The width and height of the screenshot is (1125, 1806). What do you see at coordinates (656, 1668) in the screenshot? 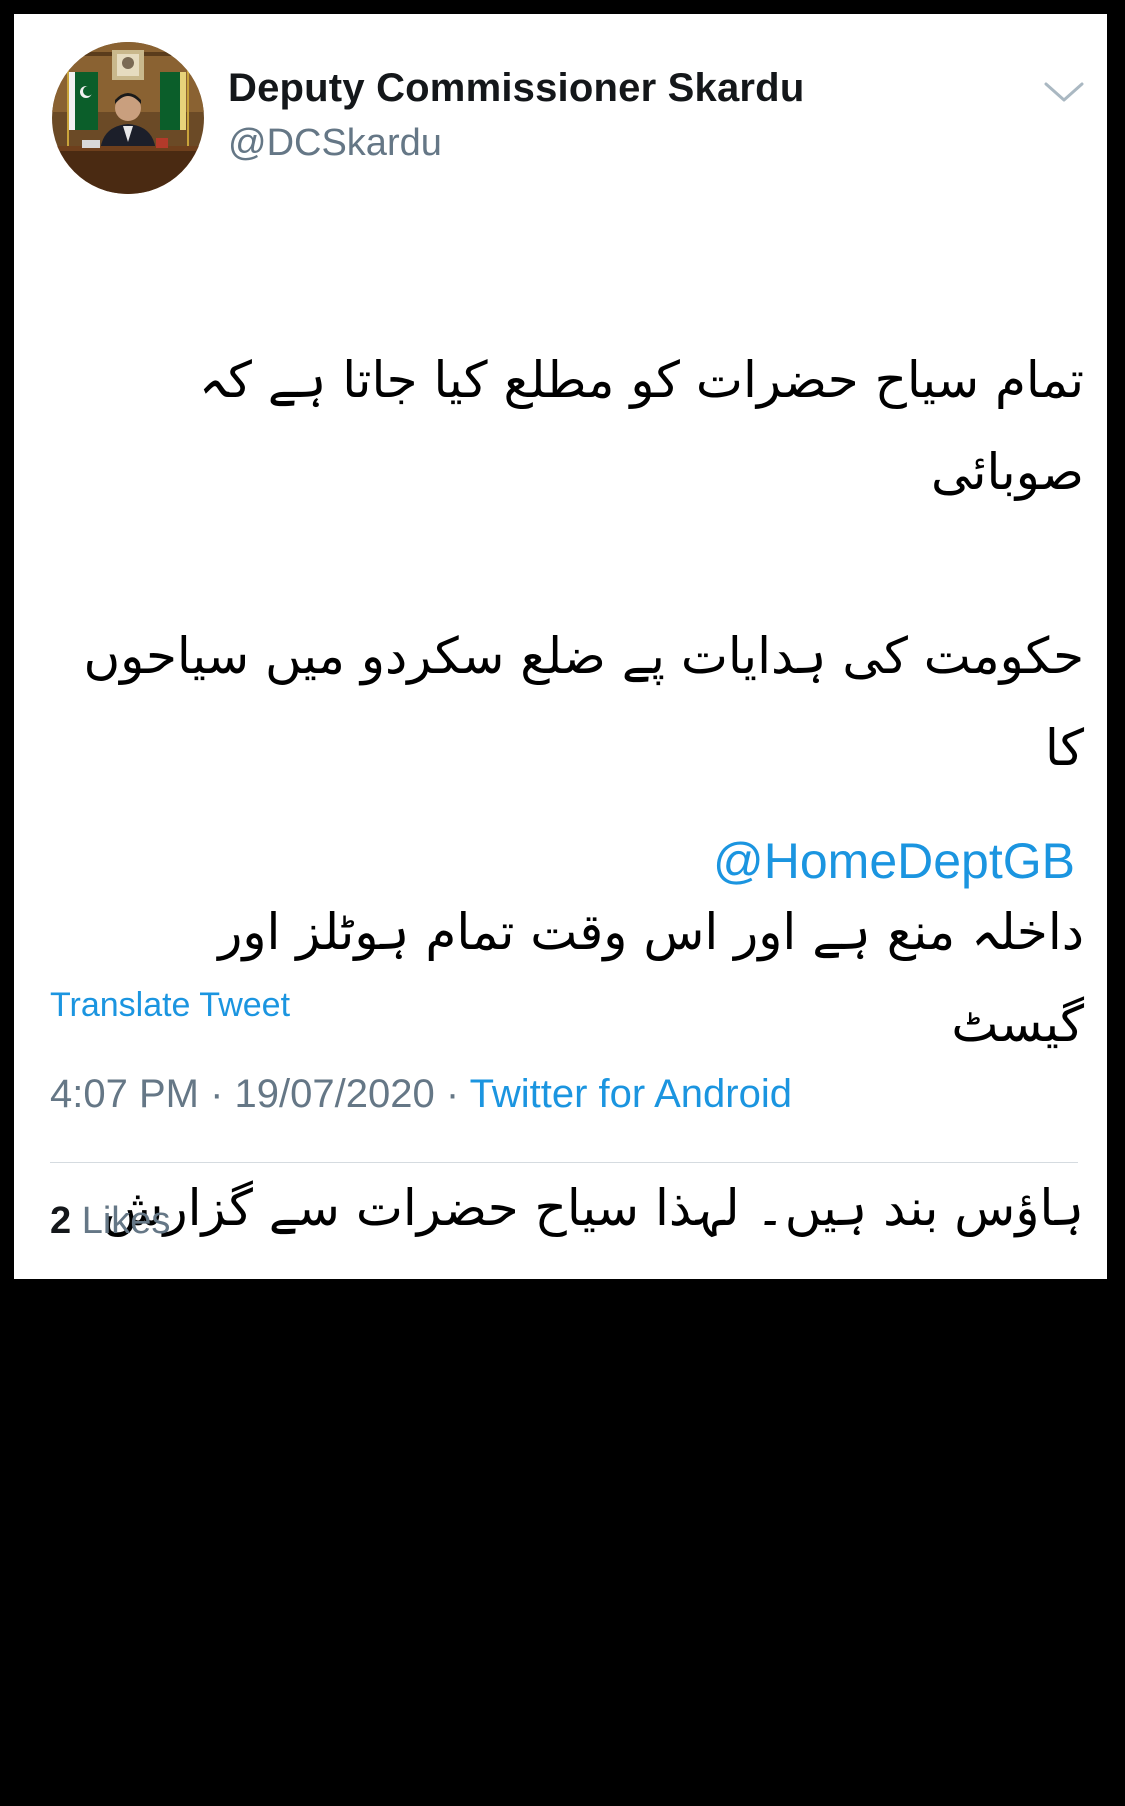
I see `tweet-line: اور کسی بھی قسم کی تکلیف سے بچیں۔` at bounding box center [656, 1668].